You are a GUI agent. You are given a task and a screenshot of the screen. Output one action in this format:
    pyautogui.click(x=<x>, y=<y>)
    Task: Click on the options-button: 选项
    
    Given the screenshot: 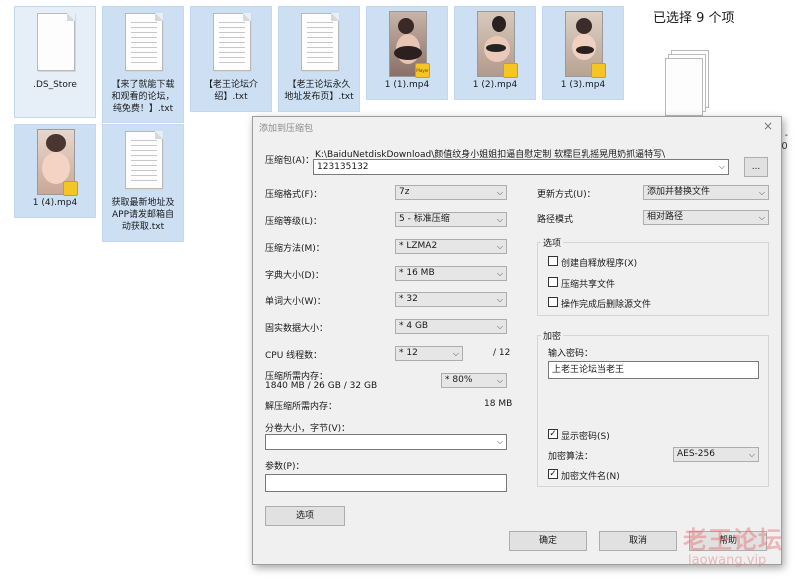 What is the action you would take?
    pyautogui.click(x=305, y=516)
    